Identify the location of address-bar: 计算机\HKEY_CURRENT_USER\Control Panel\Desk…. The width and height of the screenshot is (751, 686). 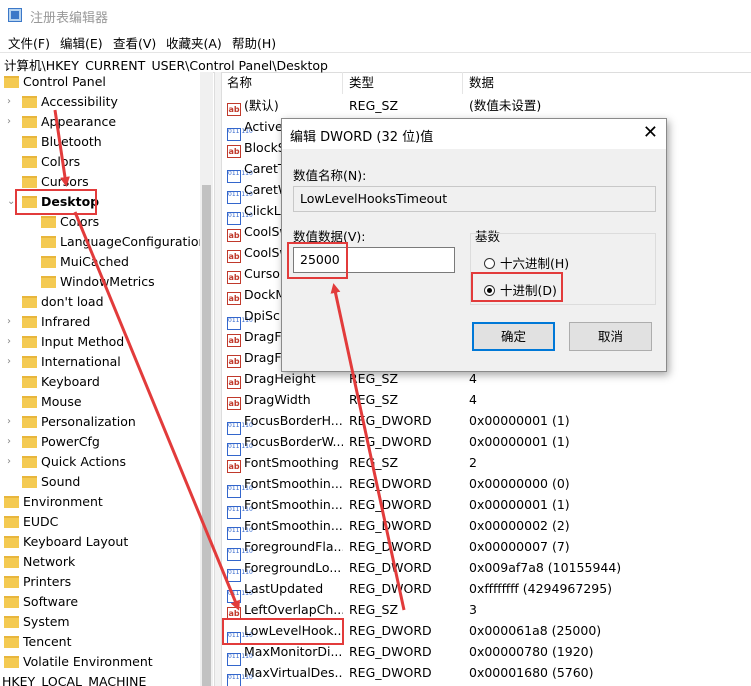
(375, 62).